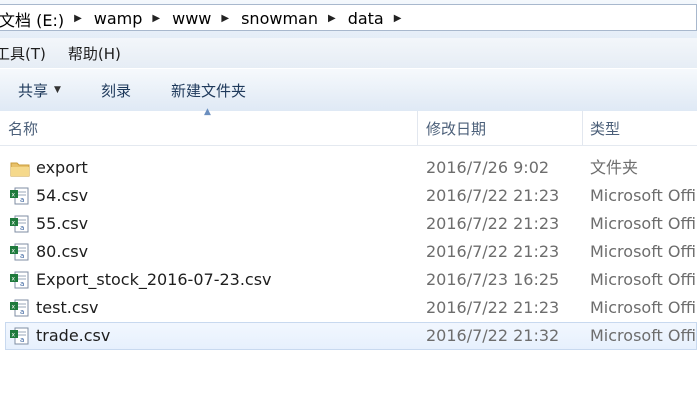 The height and width of the screenshot is (409, 697). I want to click on column-header: ▲ 名称 修改日期 类型, so click(348, 126).